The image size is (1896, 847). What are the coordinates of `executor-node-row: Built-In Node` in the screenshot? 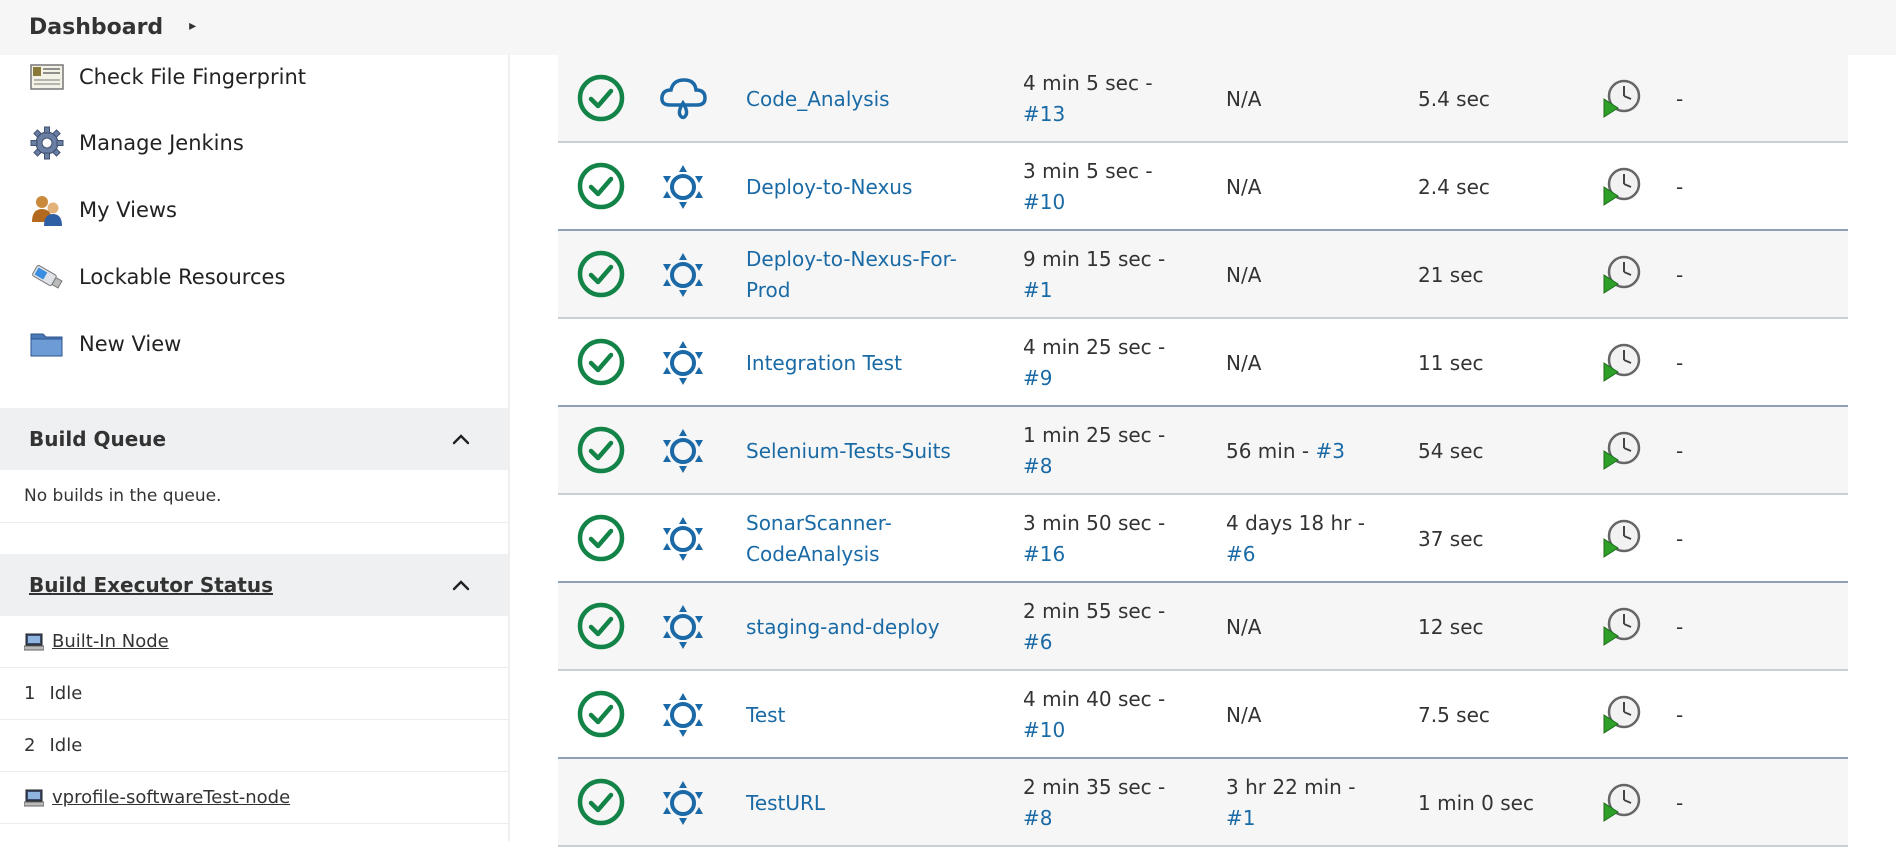 It's located at (254, 642).